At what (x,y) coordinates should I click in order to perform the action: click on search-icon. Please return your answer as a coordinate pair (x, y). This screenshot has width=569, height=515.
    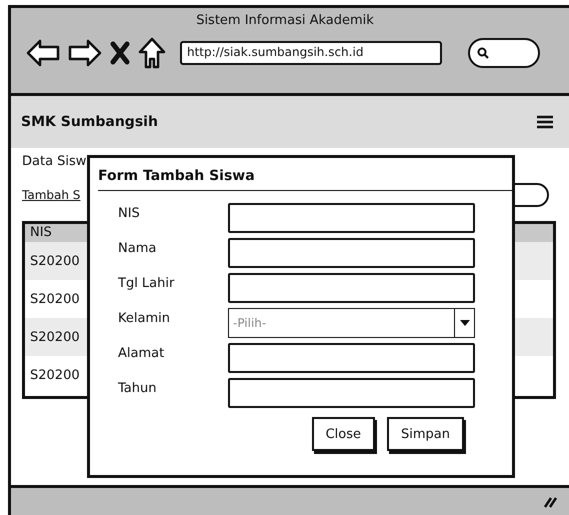
    Looking at the image, I should click on (483, 53).